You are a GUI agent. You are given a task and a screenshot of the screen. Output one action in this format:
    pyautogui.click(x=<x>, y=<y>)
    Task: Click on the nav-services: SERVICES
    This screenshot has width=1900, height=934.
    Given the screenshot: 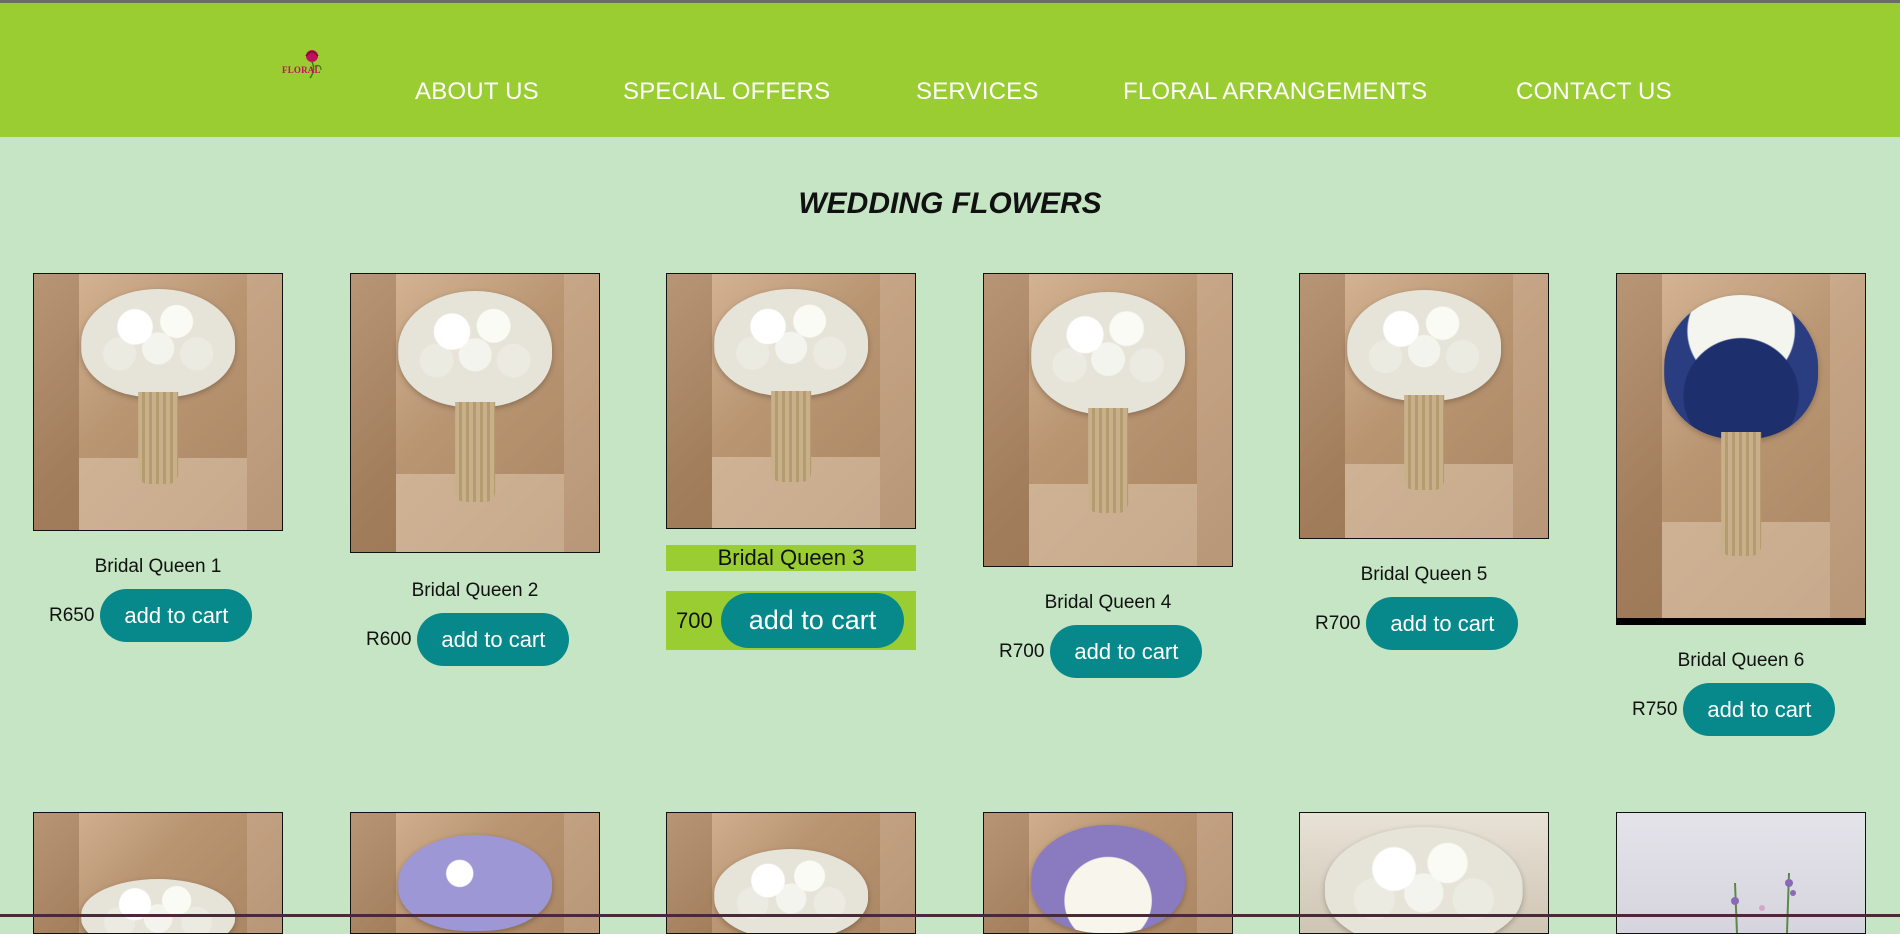 What is the action you would take?
    pyautogui.click(x=977, y=92)
    